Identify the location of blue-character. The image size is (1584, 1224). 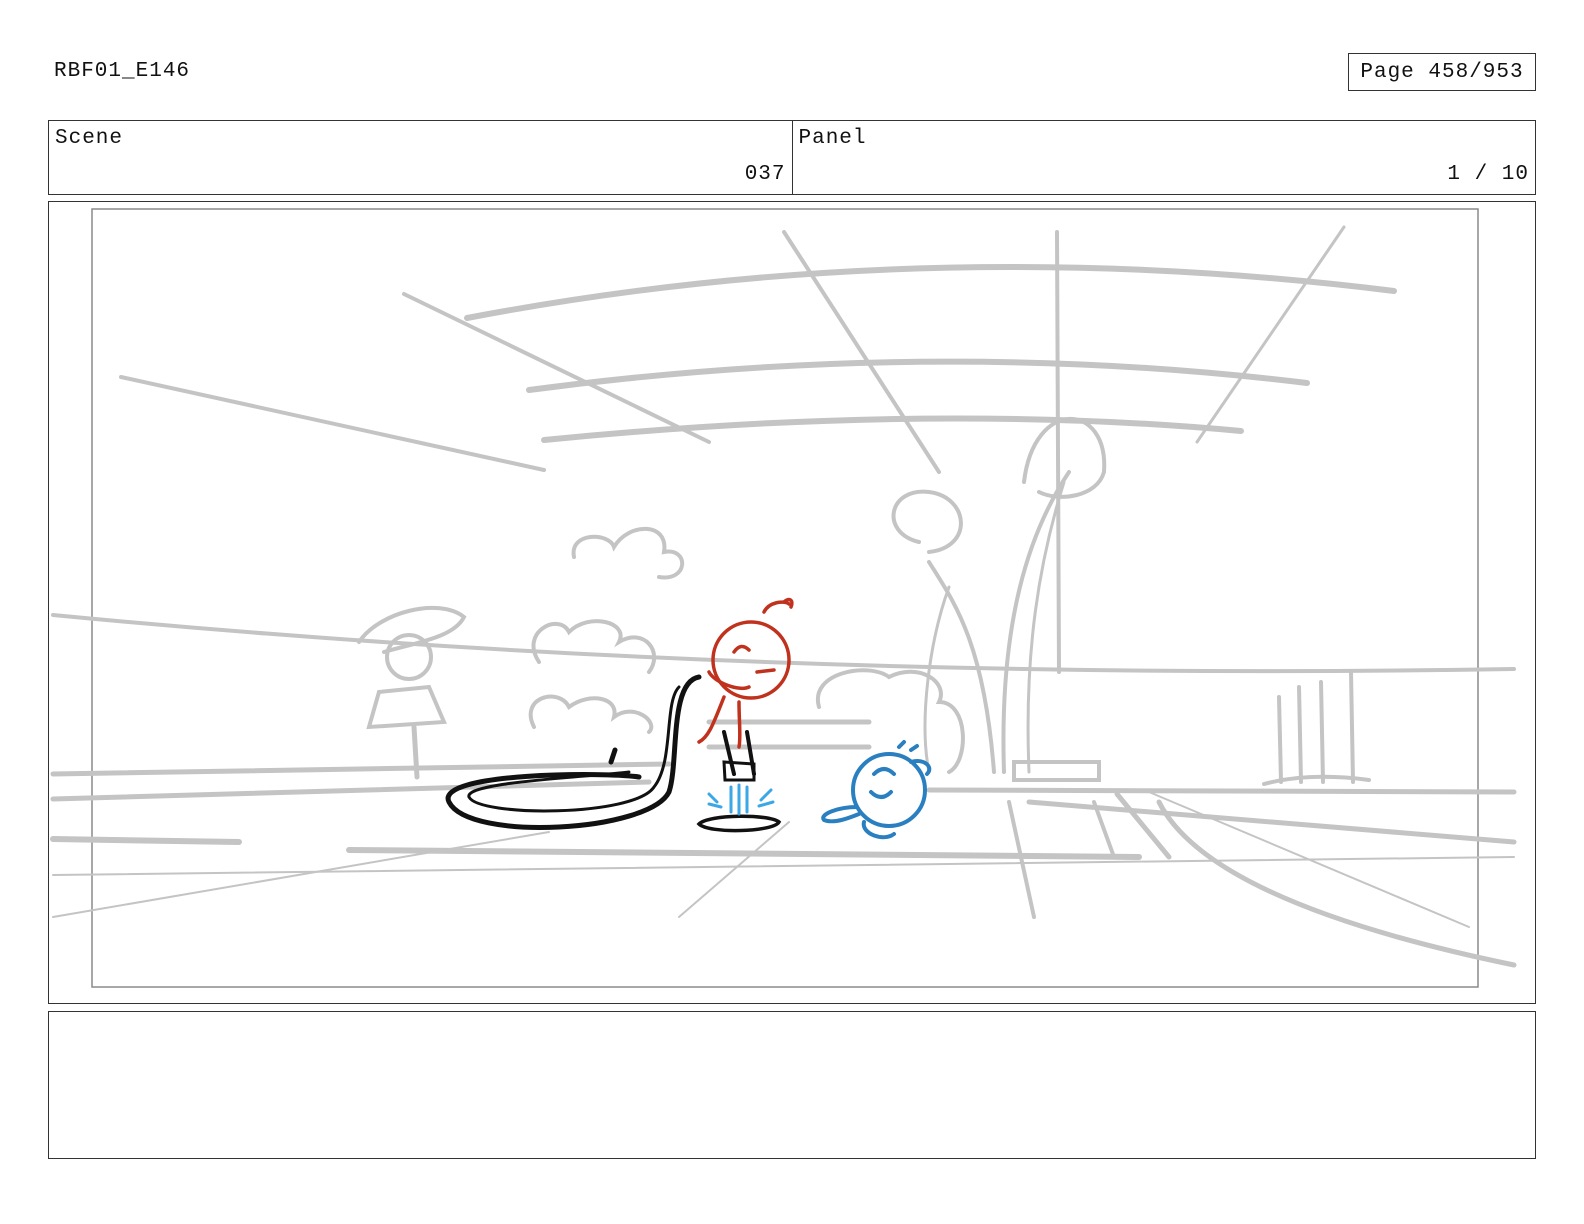
(876, 790).